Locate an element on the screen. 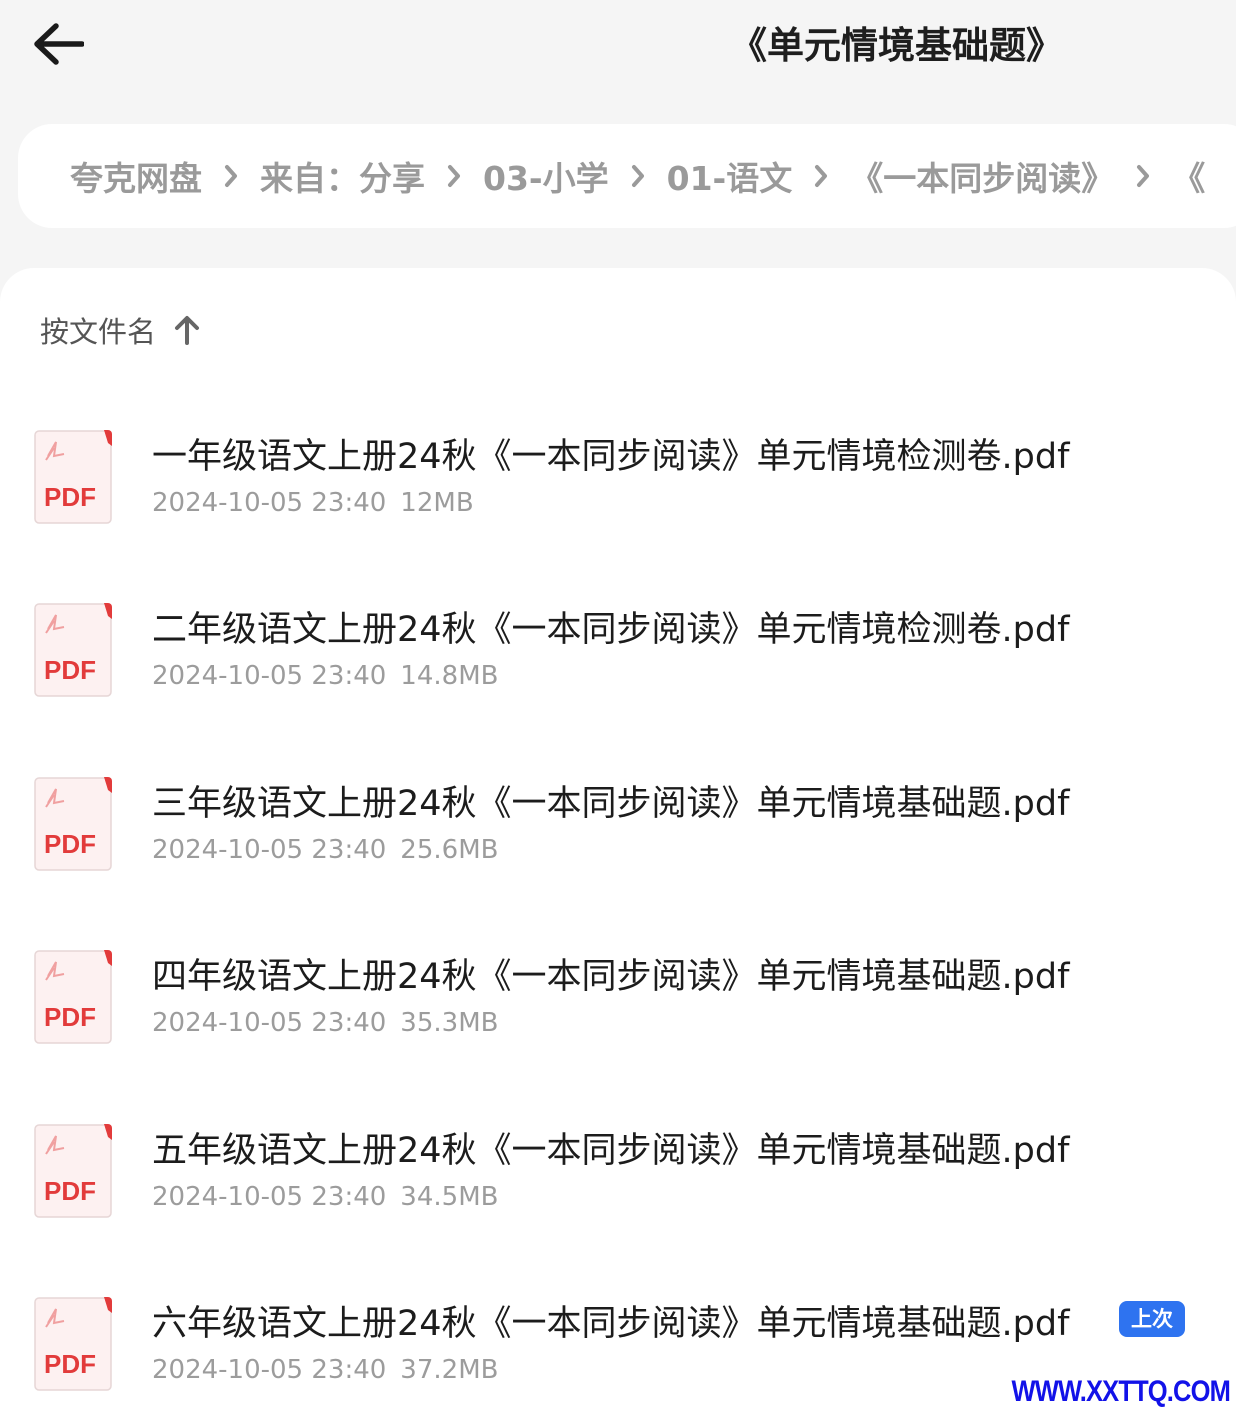 This screenshot has width=1236, height=1413. file-meta: 2024-10-05 23:40 37.2MB is located at coordinates (325, 1370).